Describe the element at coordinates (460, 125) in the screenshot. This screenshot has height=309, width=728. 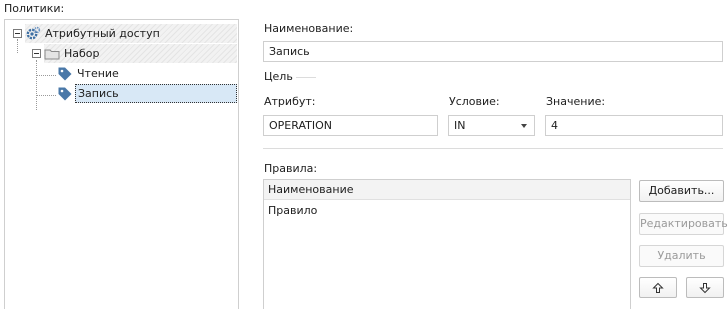
I see `condition-select-value: IN` at that location.